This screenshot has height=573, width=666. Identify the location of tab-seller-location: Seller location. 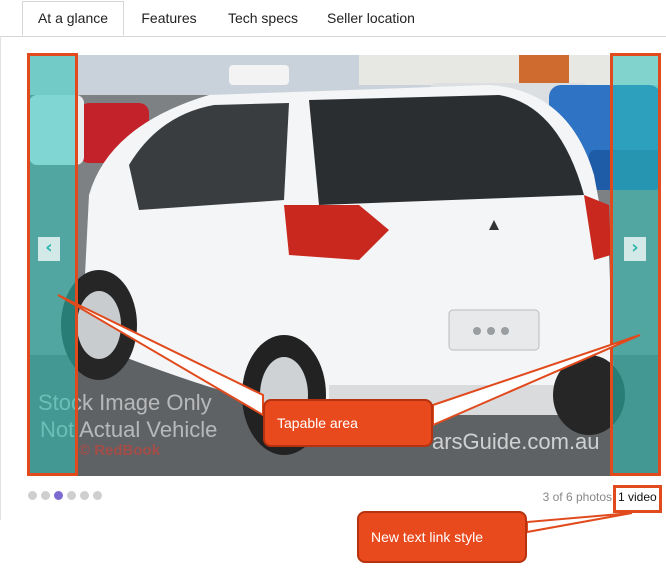
(371, 18).